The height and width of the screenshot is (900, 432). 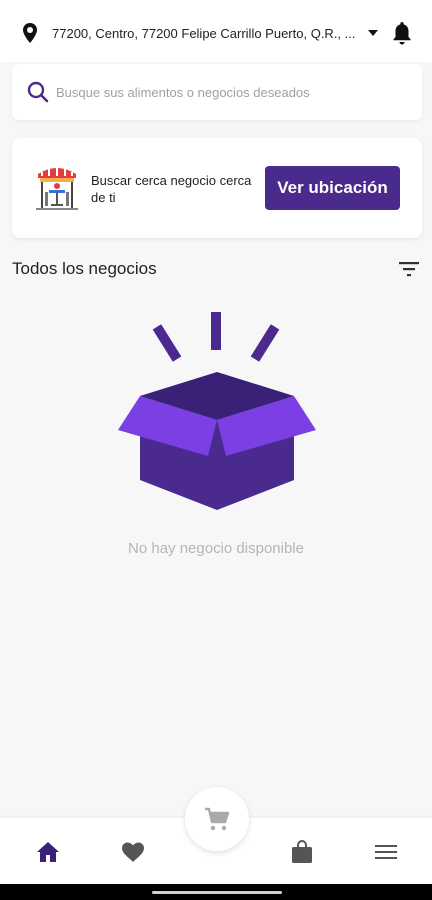 What do you see at coordinates (38, 92) in the screenshot?
I see `search-icon` at bounding box center [38, 92].